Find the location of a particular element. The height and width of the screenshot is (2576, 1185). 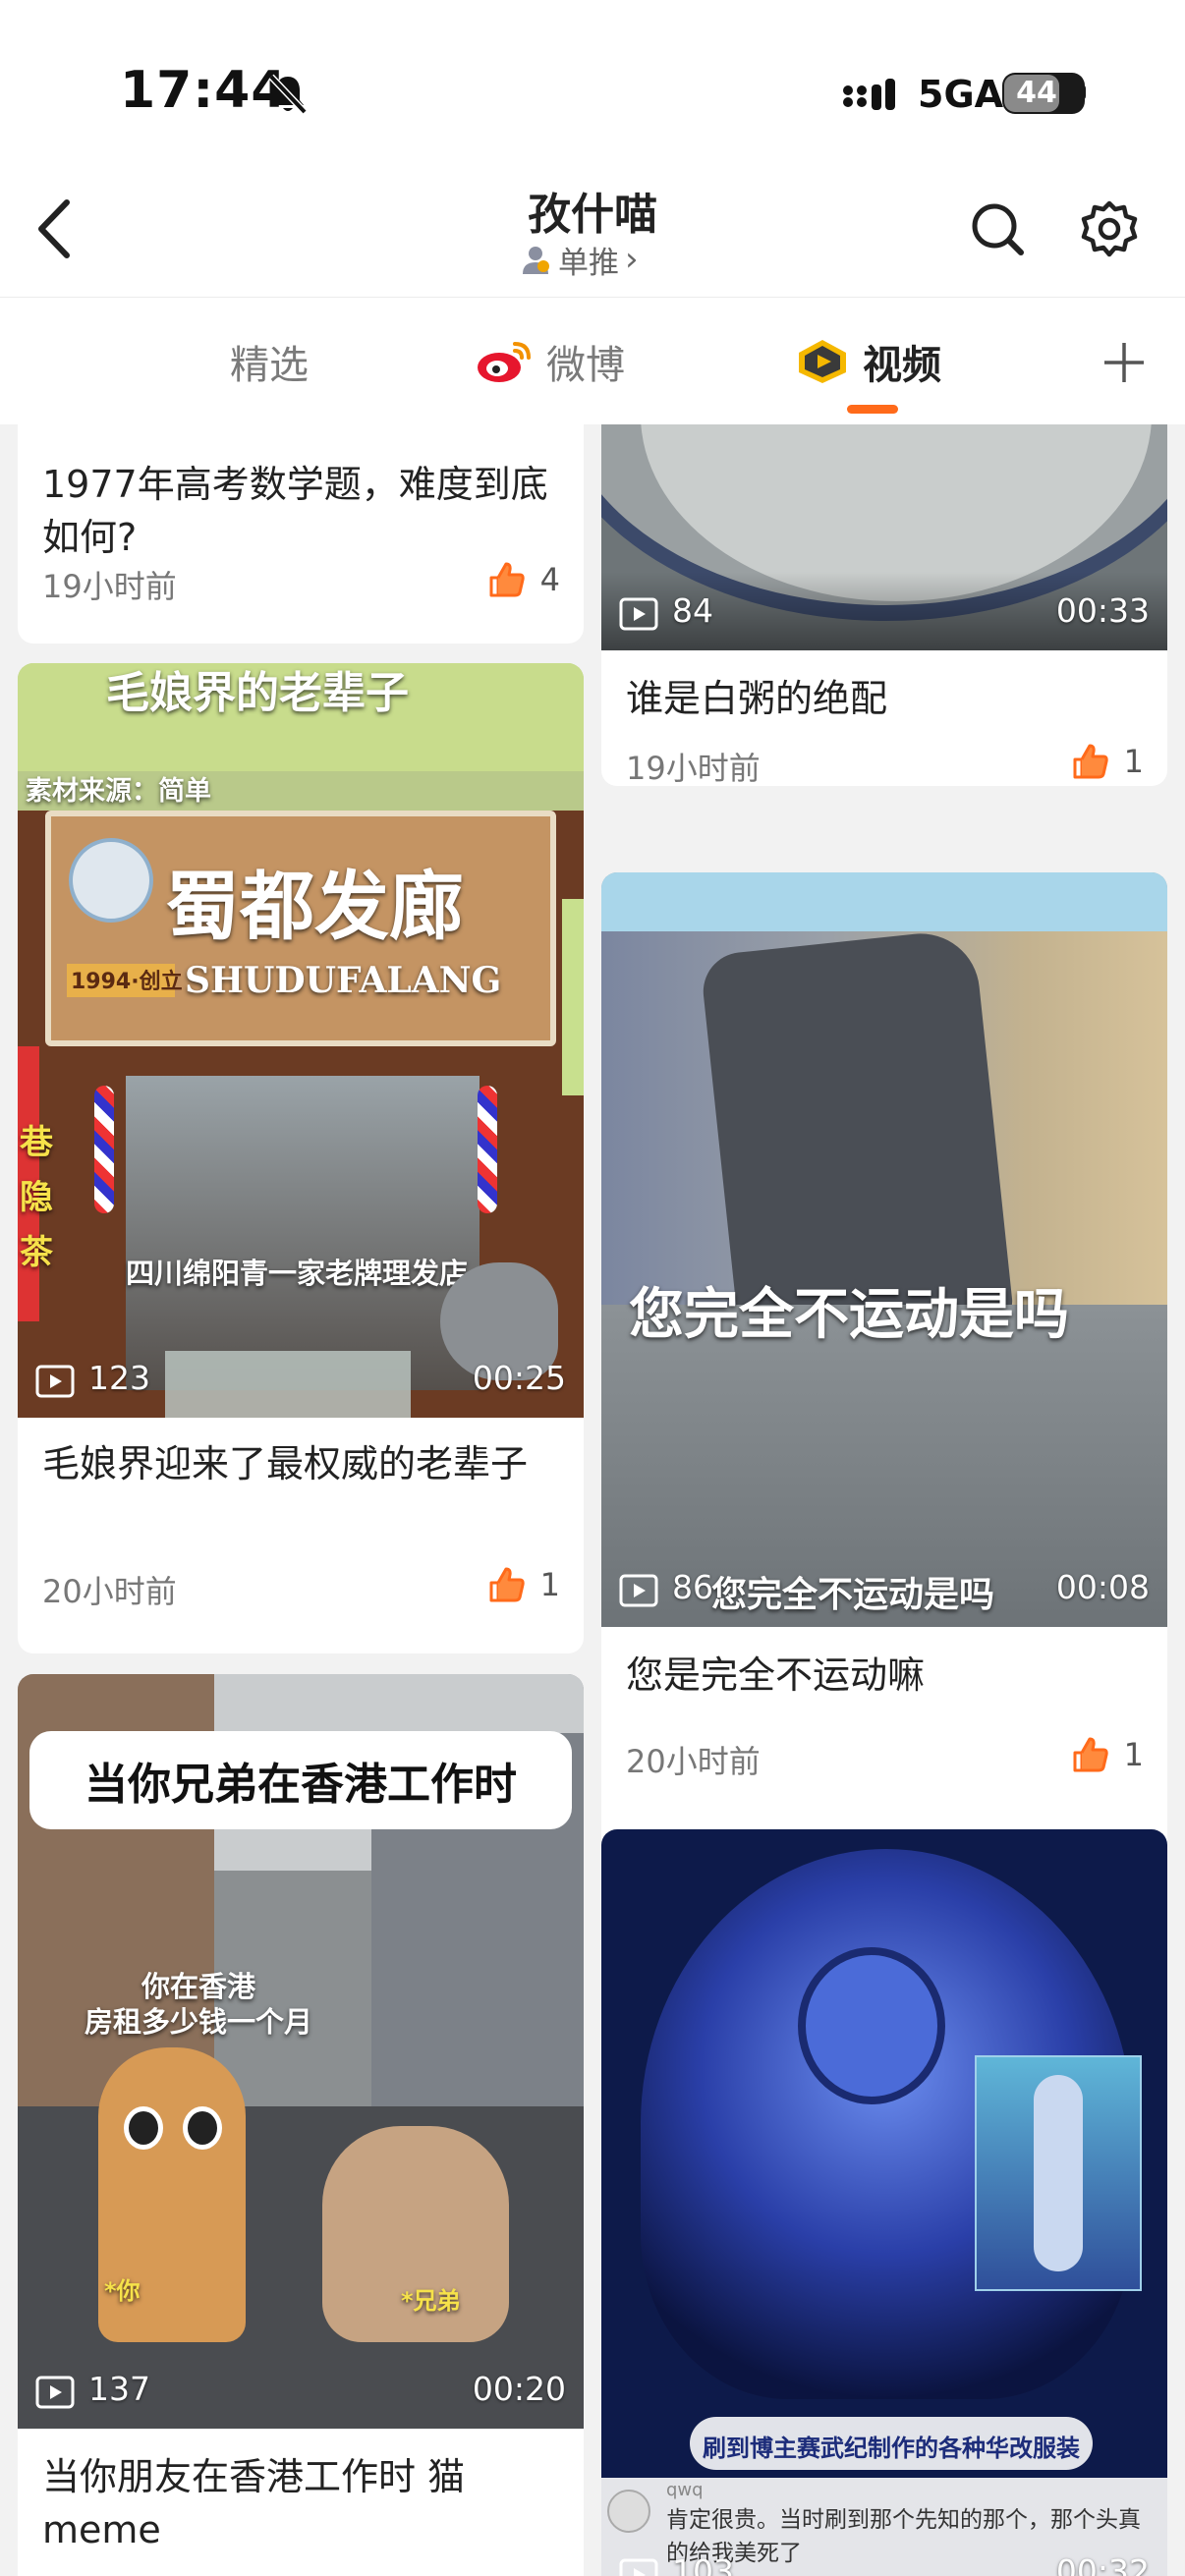

tab-weibo: 微博 is located at coordinates (550, 361).